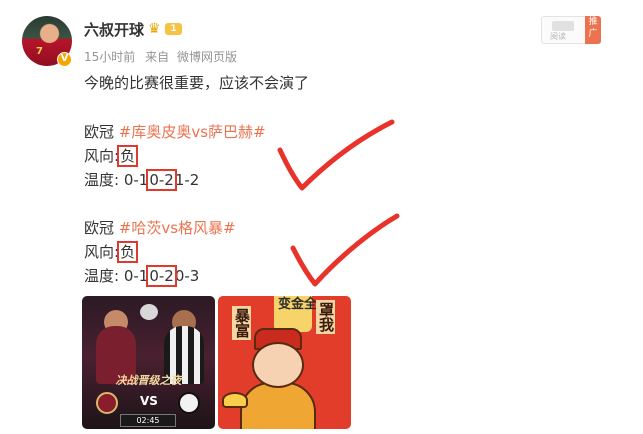 The width and height of the screenshot is (643, 434). Describe the element at coordinates (278, 365) in the screenshot. I see `fortune-god-face` at that location.